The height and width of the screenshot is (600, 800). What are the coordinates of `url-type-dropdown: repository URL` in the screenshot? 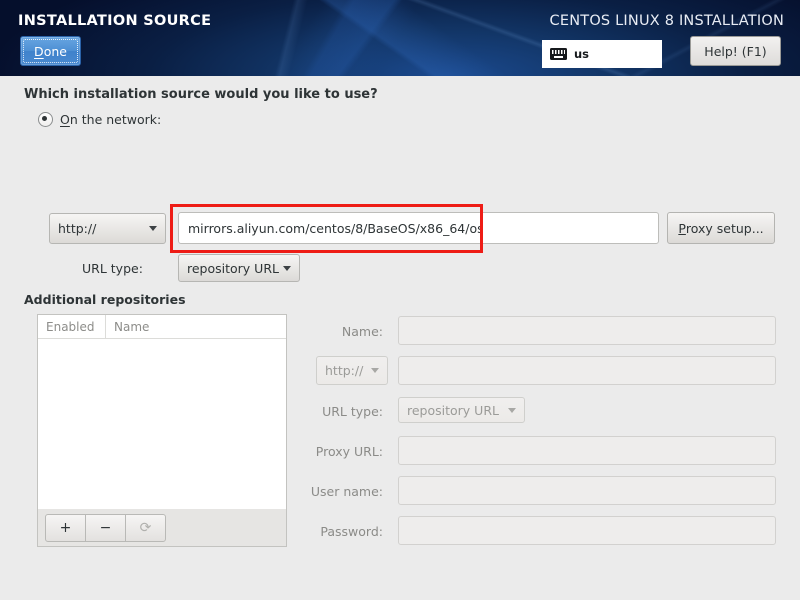 It's located at (239, 268).